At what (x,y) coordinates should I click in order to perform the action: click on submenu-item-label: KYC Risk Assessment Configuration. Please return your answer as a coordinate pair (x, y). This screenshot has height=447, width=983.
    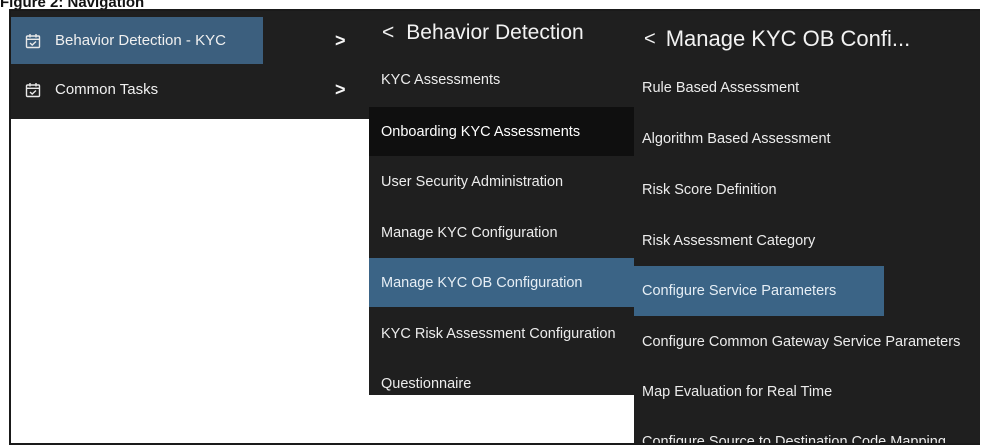
    Looking at the image, I should click on (498, 333).